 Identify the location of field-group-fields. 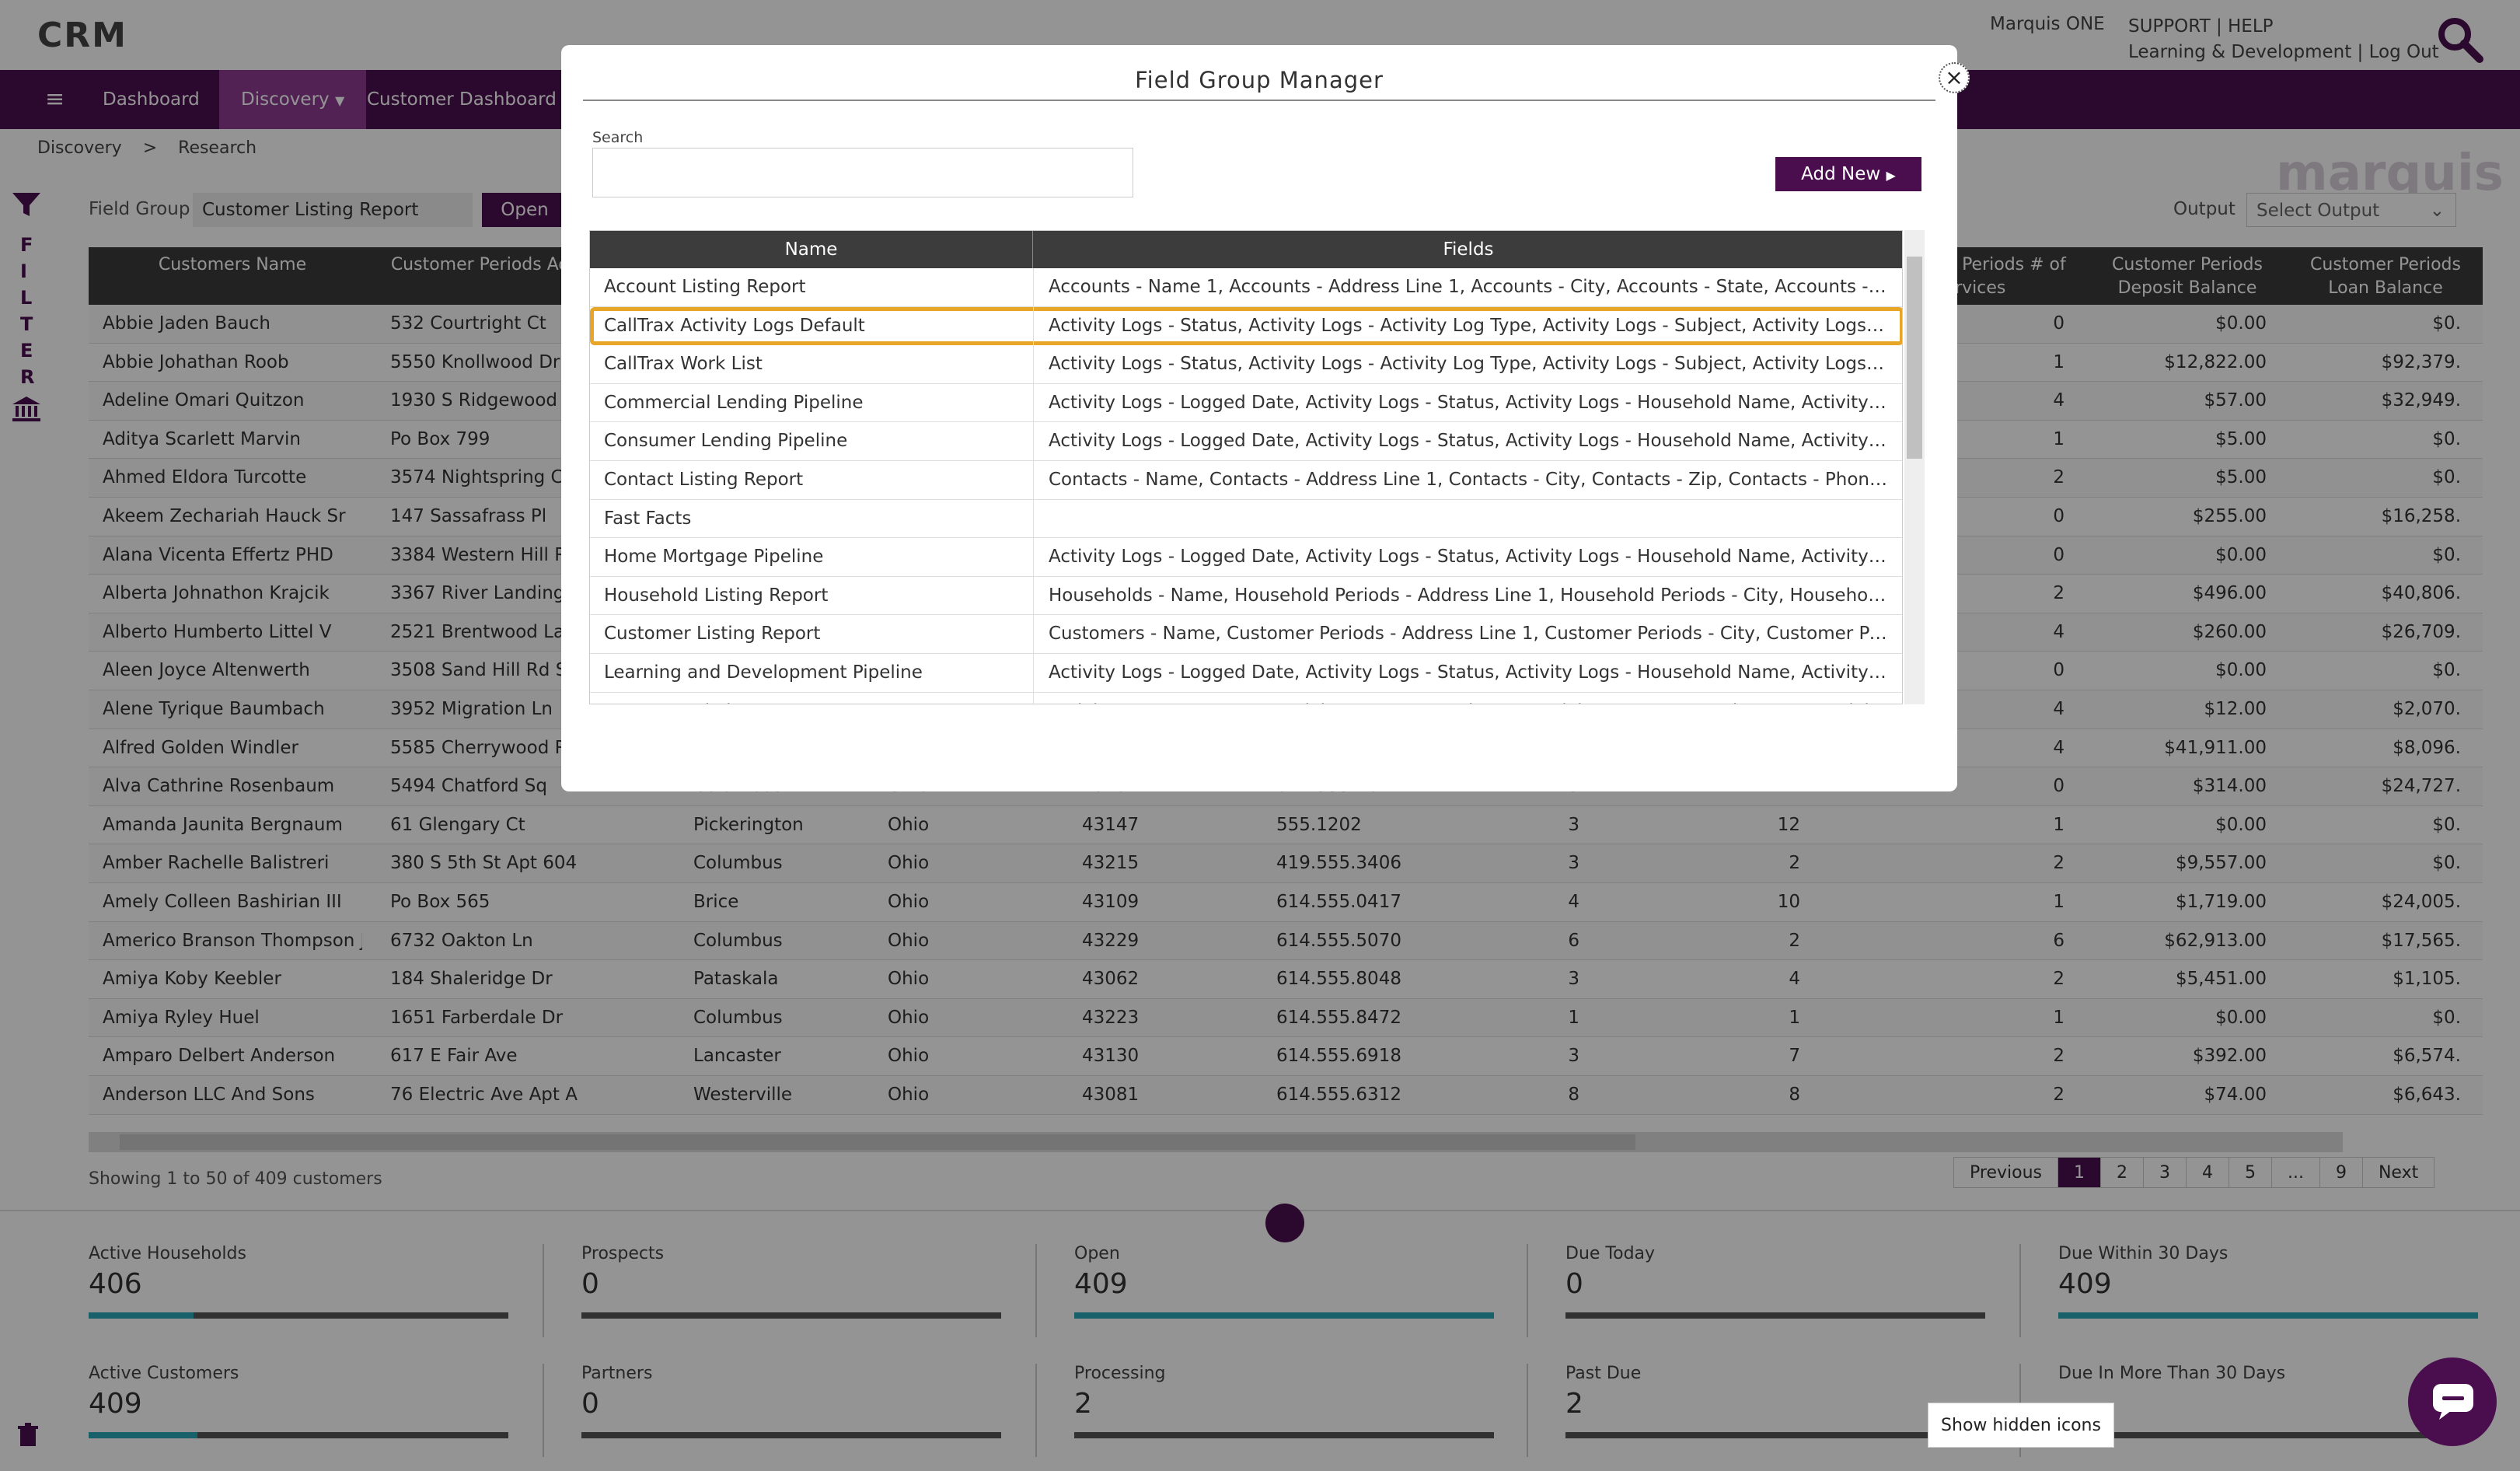
(1468, 519).